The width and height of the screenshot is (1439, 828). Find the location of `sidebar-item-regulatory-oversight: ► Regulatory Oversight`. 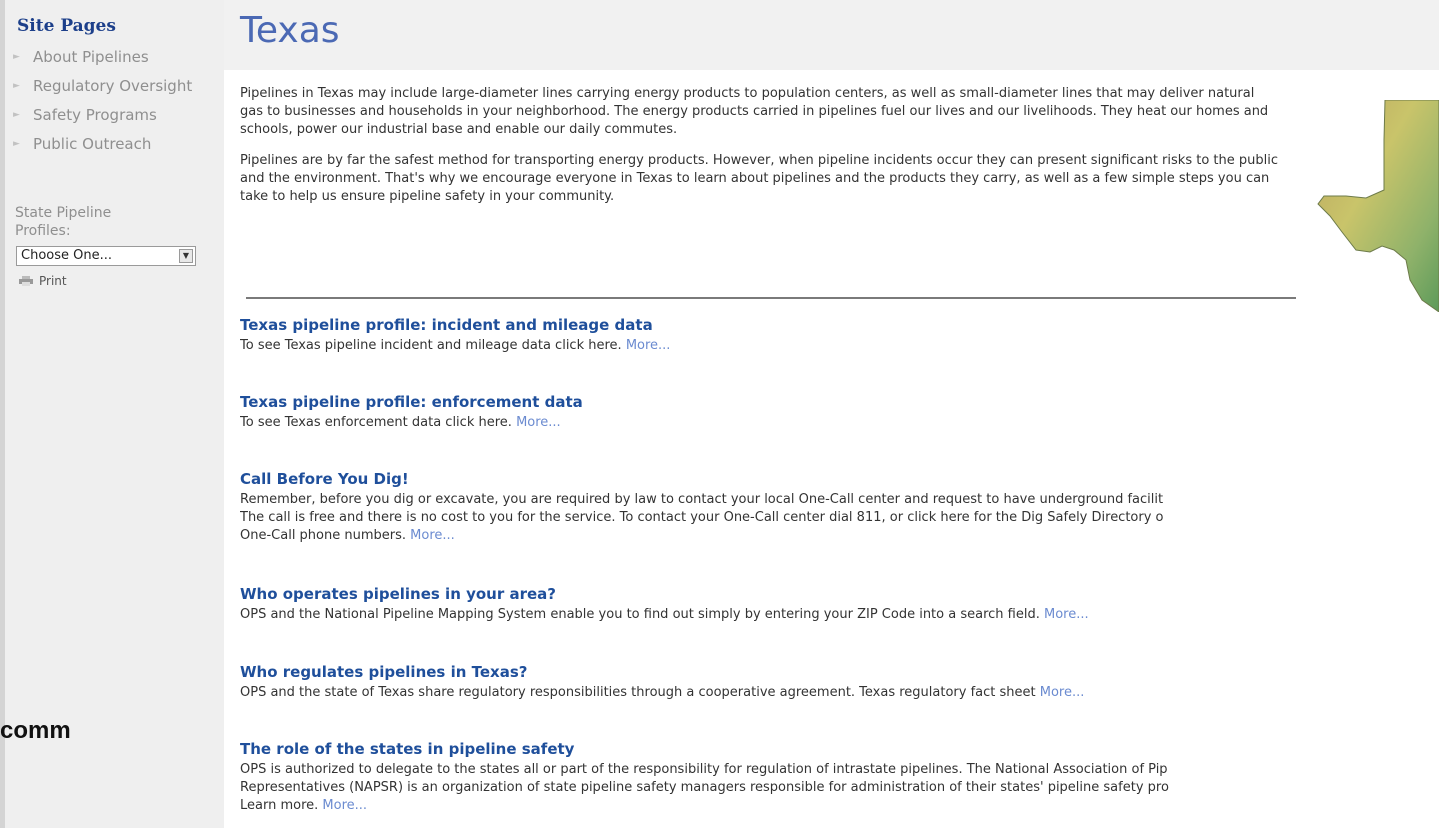

sidebar-item-regulatory-oversight: ► Regulatory Oversight is located at coordinates (102, 85).